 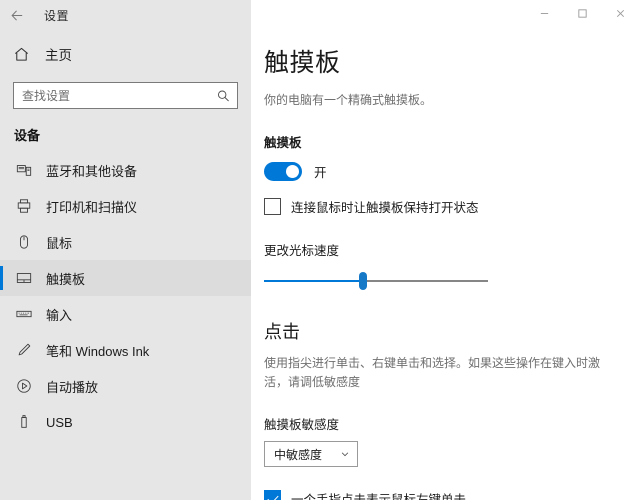 I want to click on sidebar-item-typing: 输入, so click(x=125, y=314).